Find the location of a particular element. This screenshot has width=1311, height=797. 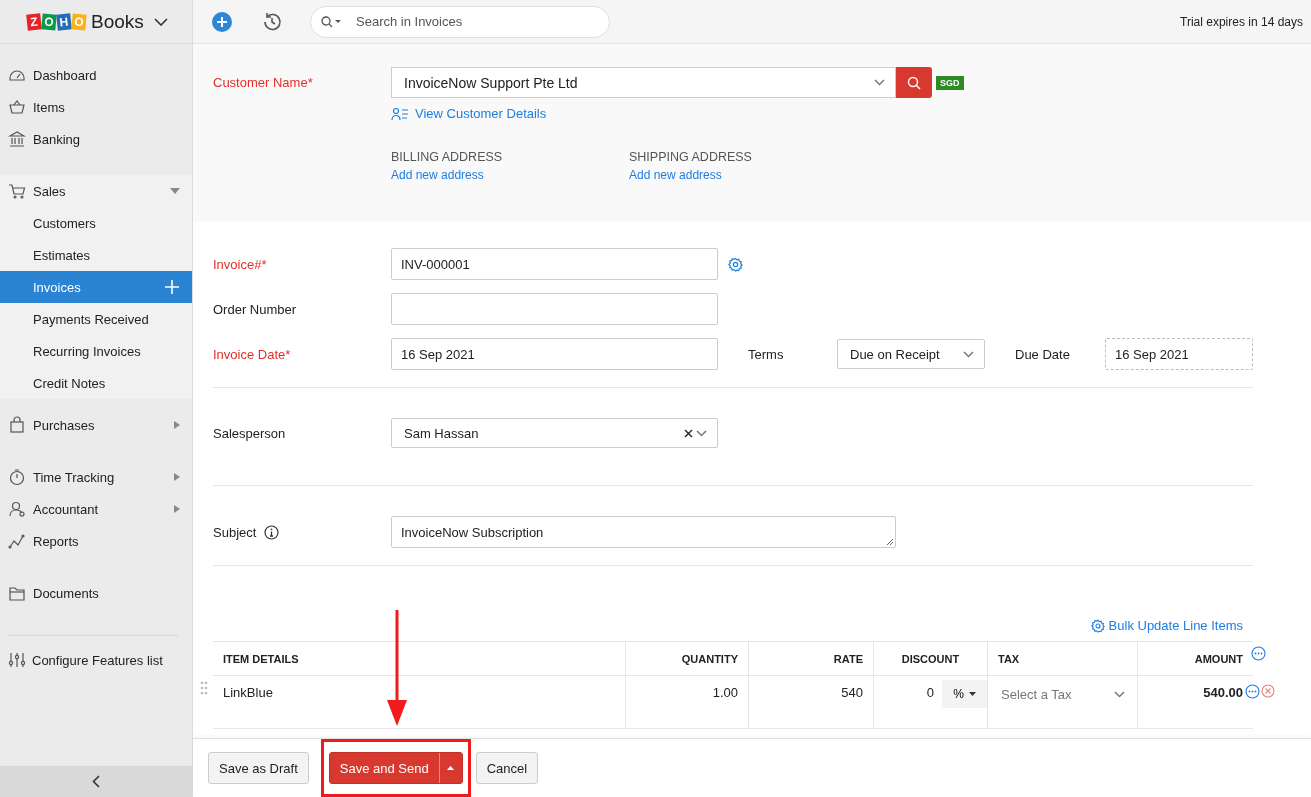

clear-icon is located at coordinates (688, 433).